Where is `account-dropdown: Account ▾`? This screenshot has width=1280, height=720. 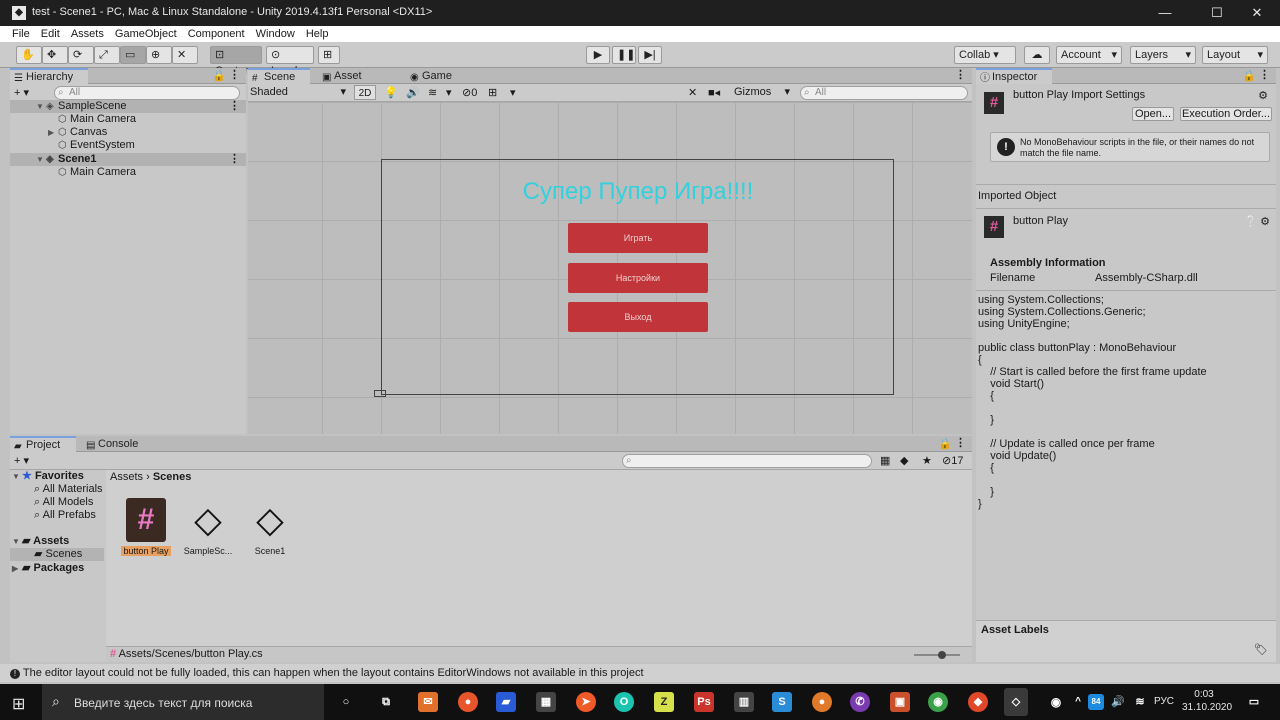
account-dropdown: Account ▾ is located at coordinates (1089, 55).